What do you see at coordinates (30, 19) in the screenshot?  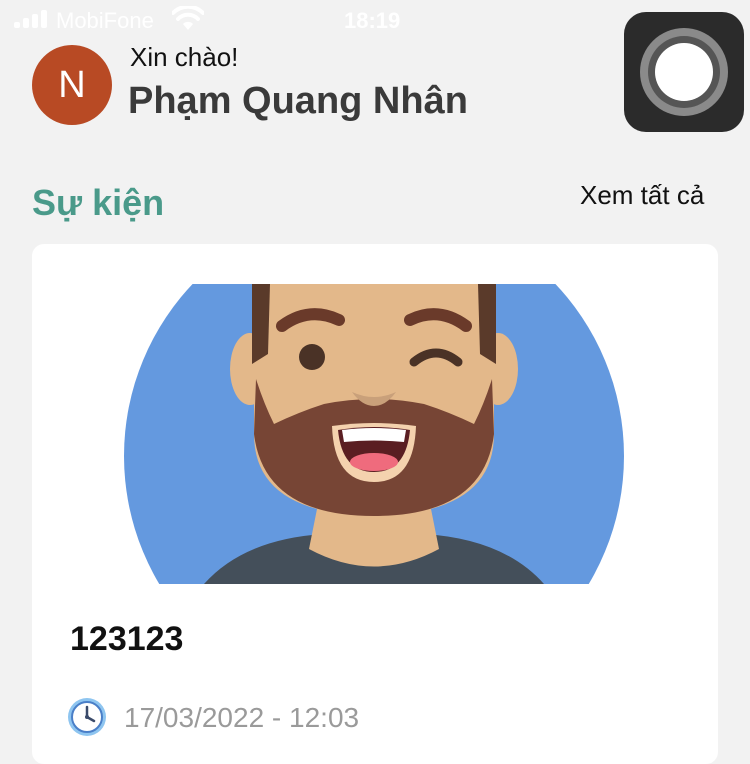 I see `signal-icon` at bounding box center [30, 19].